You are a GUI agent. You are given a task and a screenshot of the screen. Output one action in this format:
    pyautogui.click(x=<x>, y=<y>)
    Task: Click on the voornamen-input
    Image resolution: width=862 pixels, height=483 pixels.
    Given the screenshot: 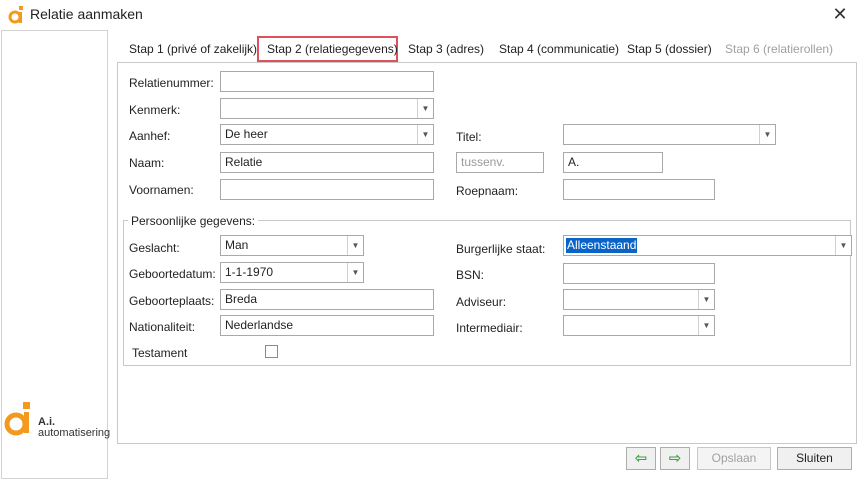 What is the action you would take?
    pyautogui.click(x=327, y=189)
    